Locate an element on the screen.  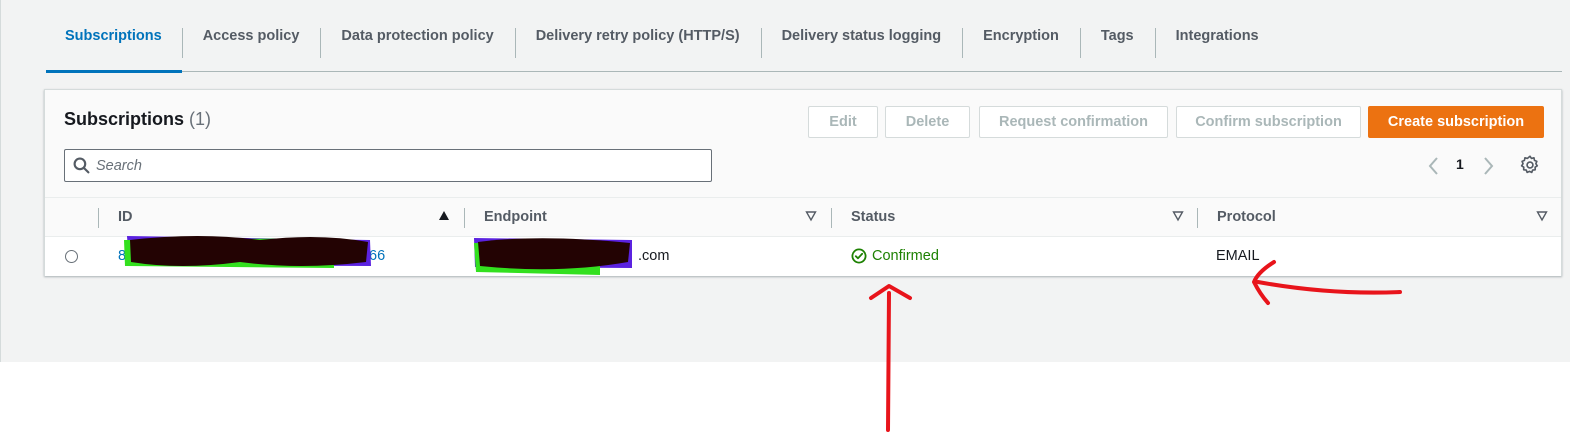
page-number: 1 is located at coordinates (1460, 164).